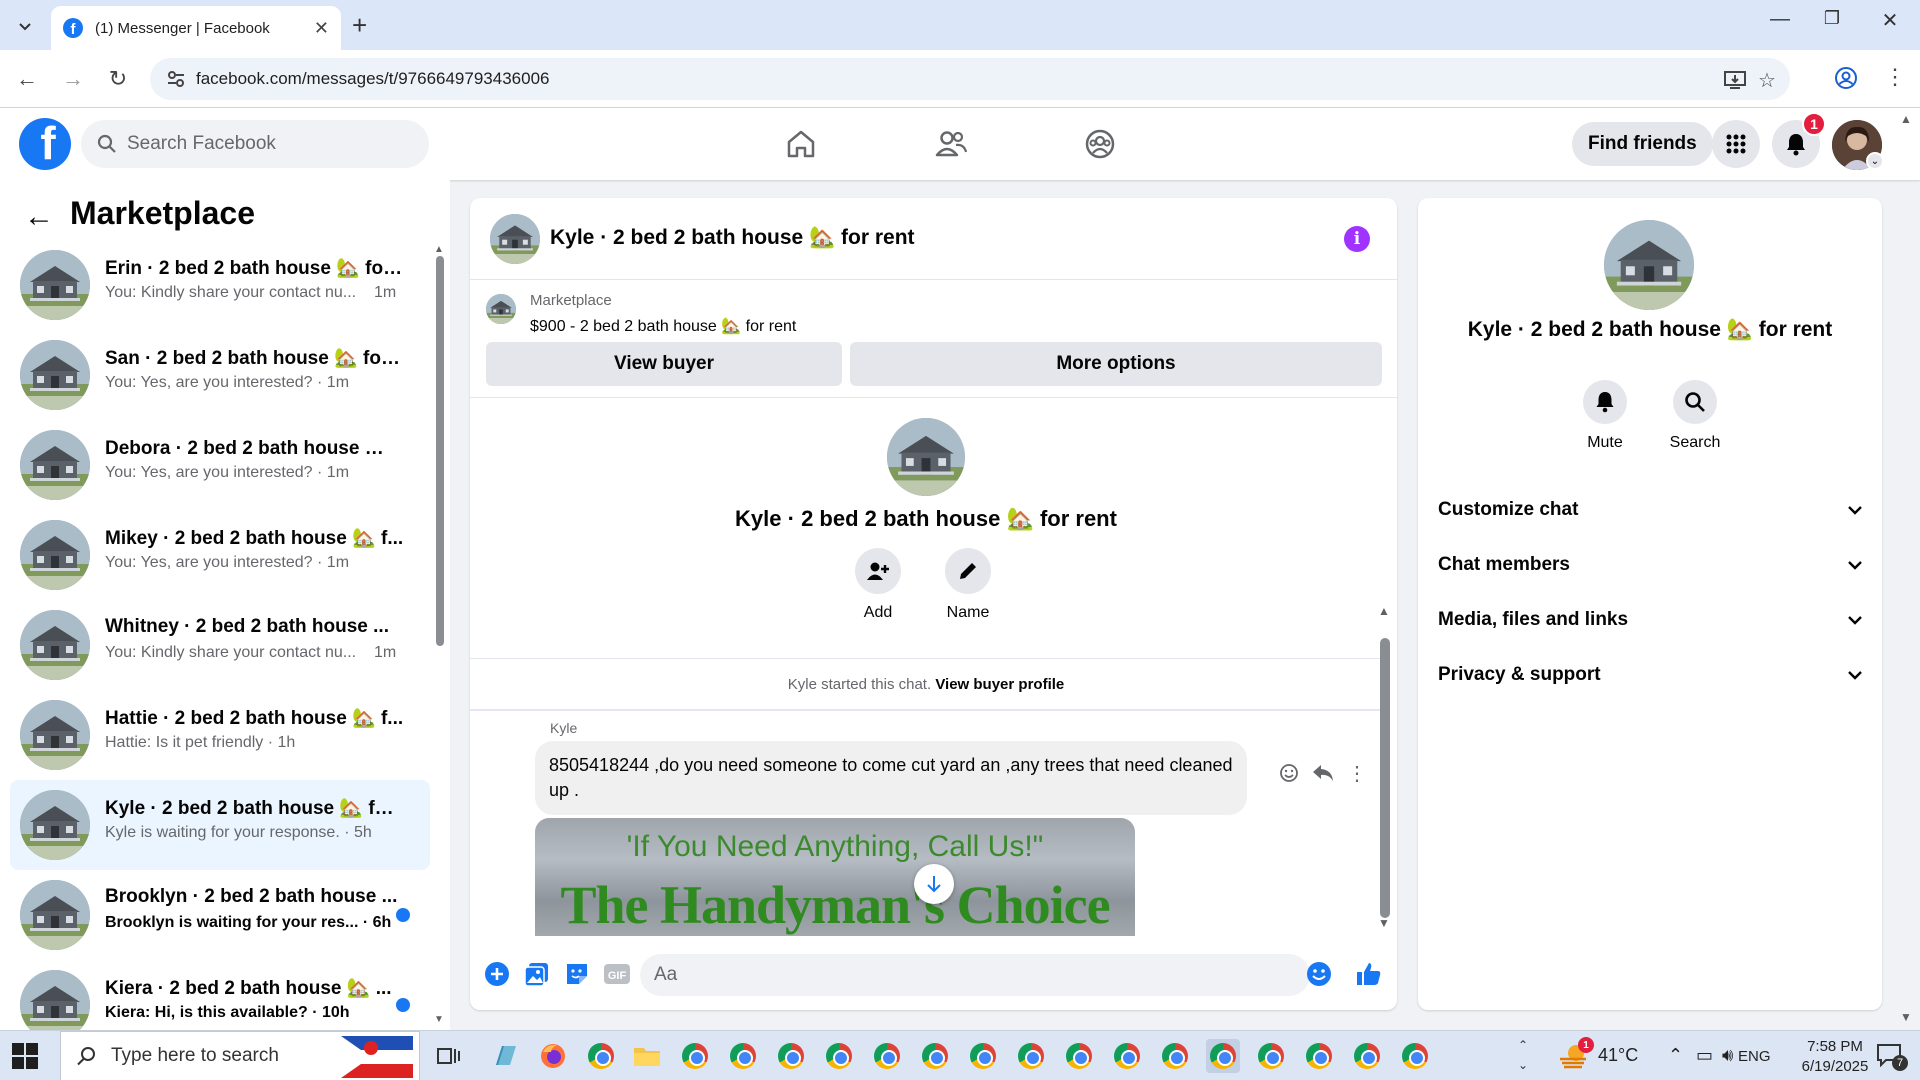 The image size is (1920, 1080). I want to click on view-buyer-profile-link: View buyer profile, so click(999, 684).